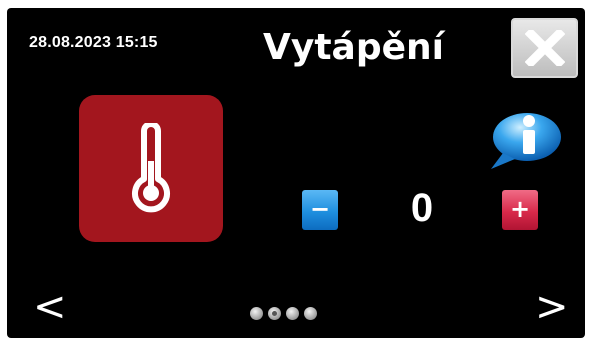 The width and height of the screenshot is (592, 343). Describe the element at coordinates (353, 47) in the screenshot. I see `page-title: Vytápění` at that location.